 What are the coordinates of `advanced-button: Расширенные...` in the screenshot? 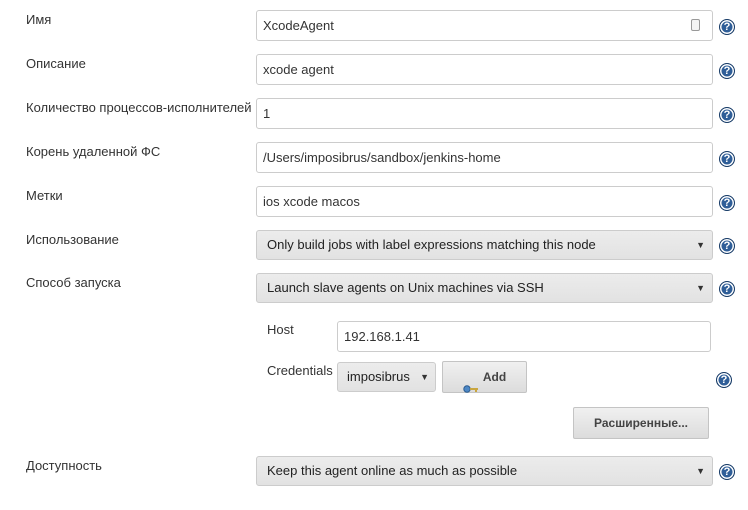 It's located at (641, 423).